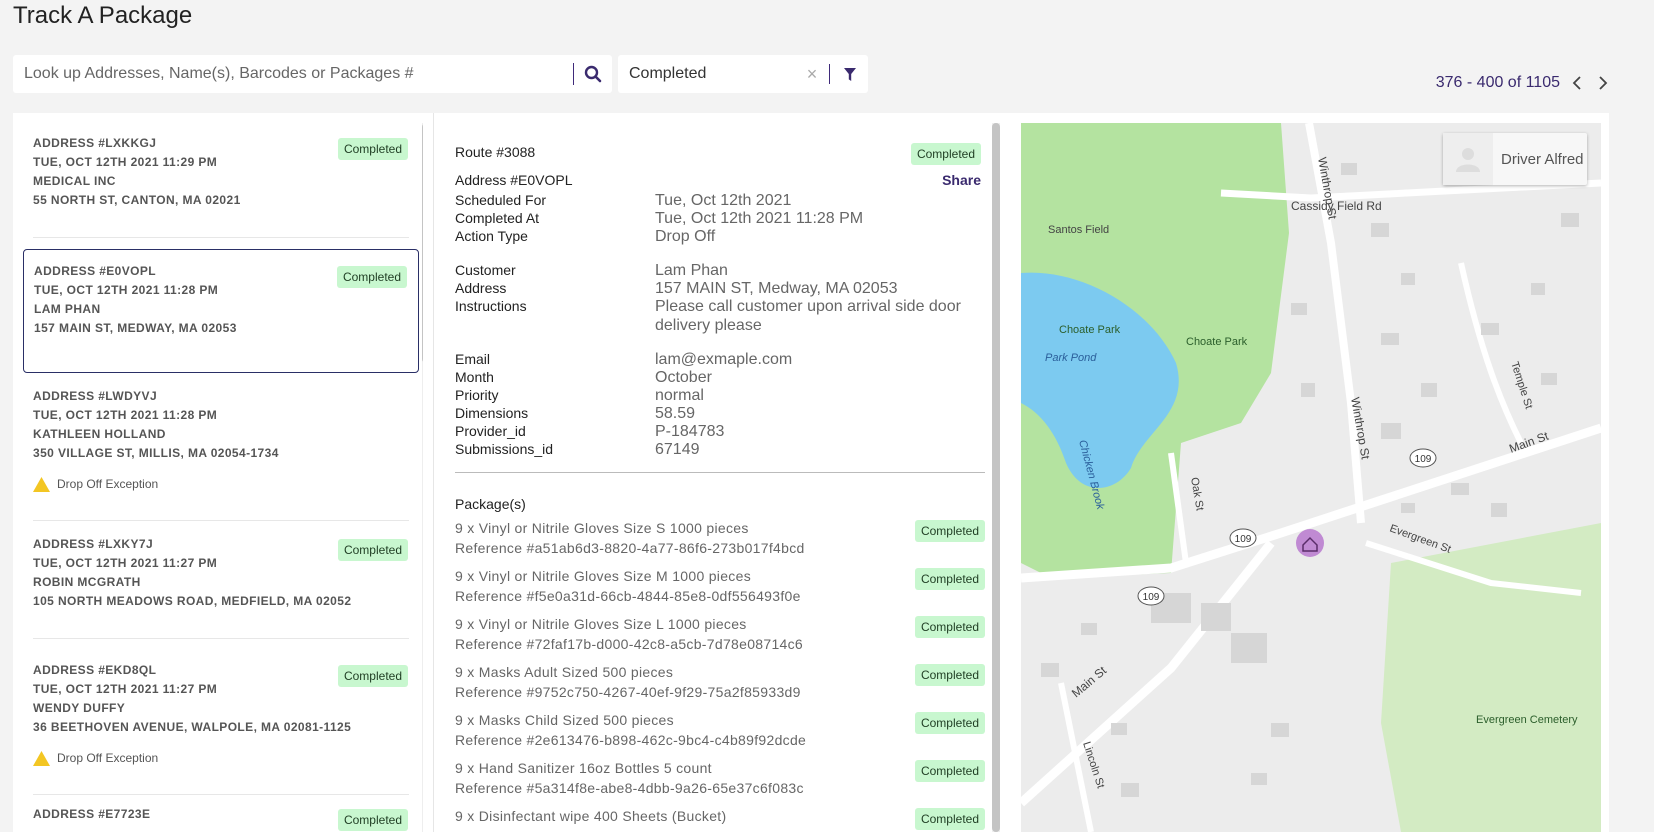 Image resolution: width=1654 pixels, height=832 pixels. I want to click on list-item-name: WENDY DUFFY, so click(79, 708).